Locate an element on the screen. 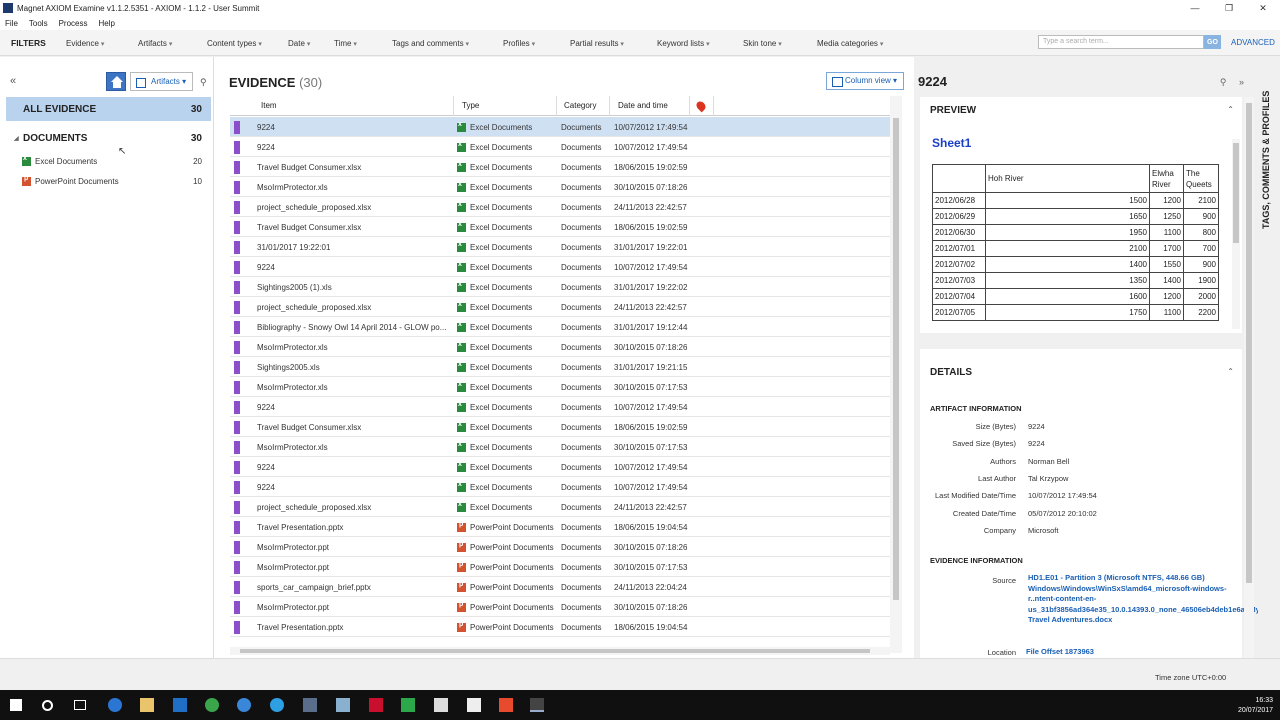 This screenshot has width=1280, height=720. filter-partial-results: Partial results is located at coordinates (597, 43).